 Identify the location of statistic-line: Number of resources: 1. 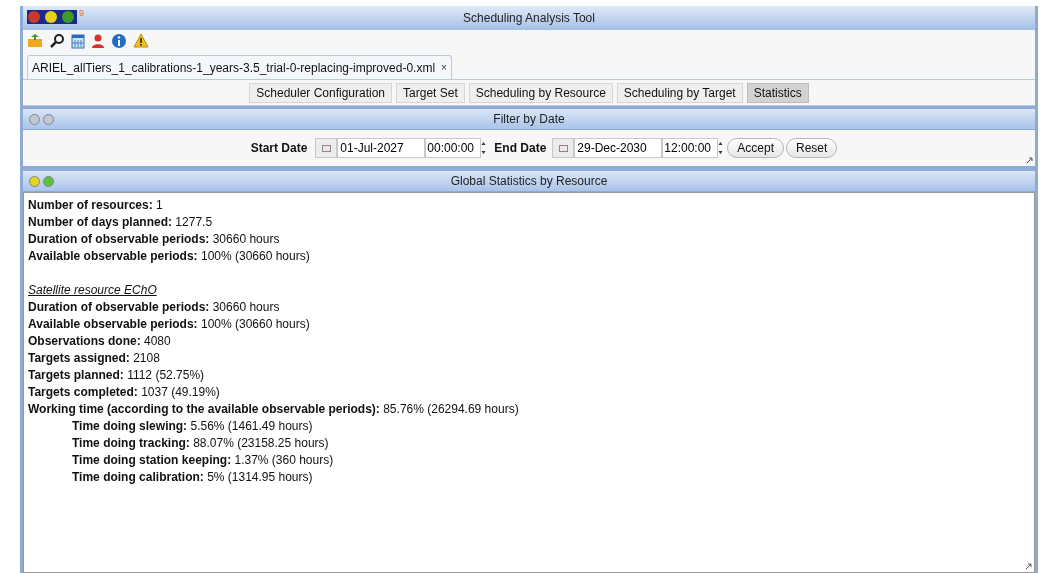
(95, 205).